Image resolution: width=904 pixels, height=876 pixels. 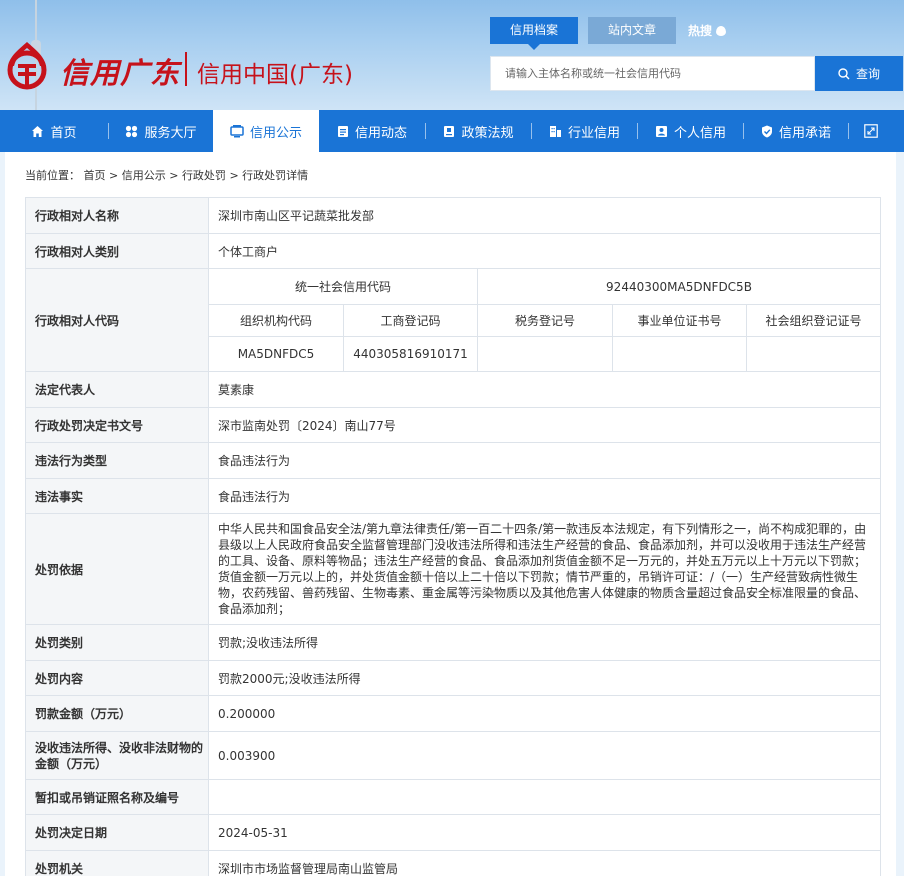 What do you see at coordinates (204, 175) in the screenshot?
I see `breadcrumb-item-admin-penalty: 行政处罚` at bounding box center [204, 175].